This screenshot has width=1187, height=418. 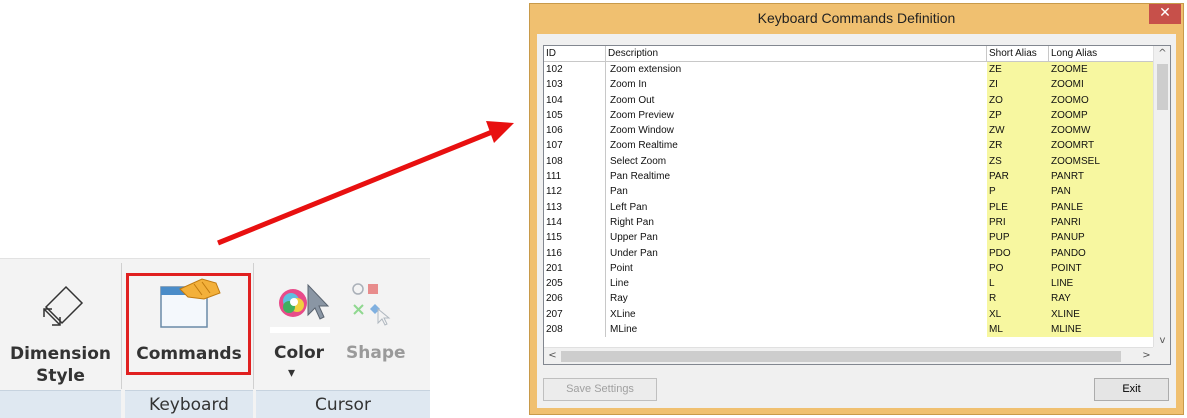 I want to click on cell-short-alias: ZE, so click(x=1018, y=70).